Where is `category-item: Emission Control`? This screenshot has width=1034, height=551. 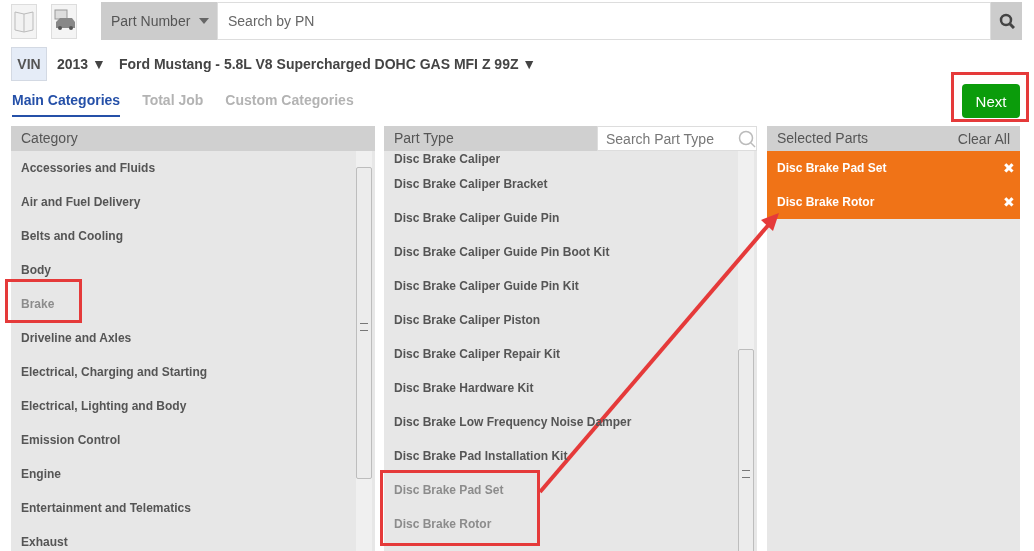 category-item: Emission Control is located at coordinates (183, 440).